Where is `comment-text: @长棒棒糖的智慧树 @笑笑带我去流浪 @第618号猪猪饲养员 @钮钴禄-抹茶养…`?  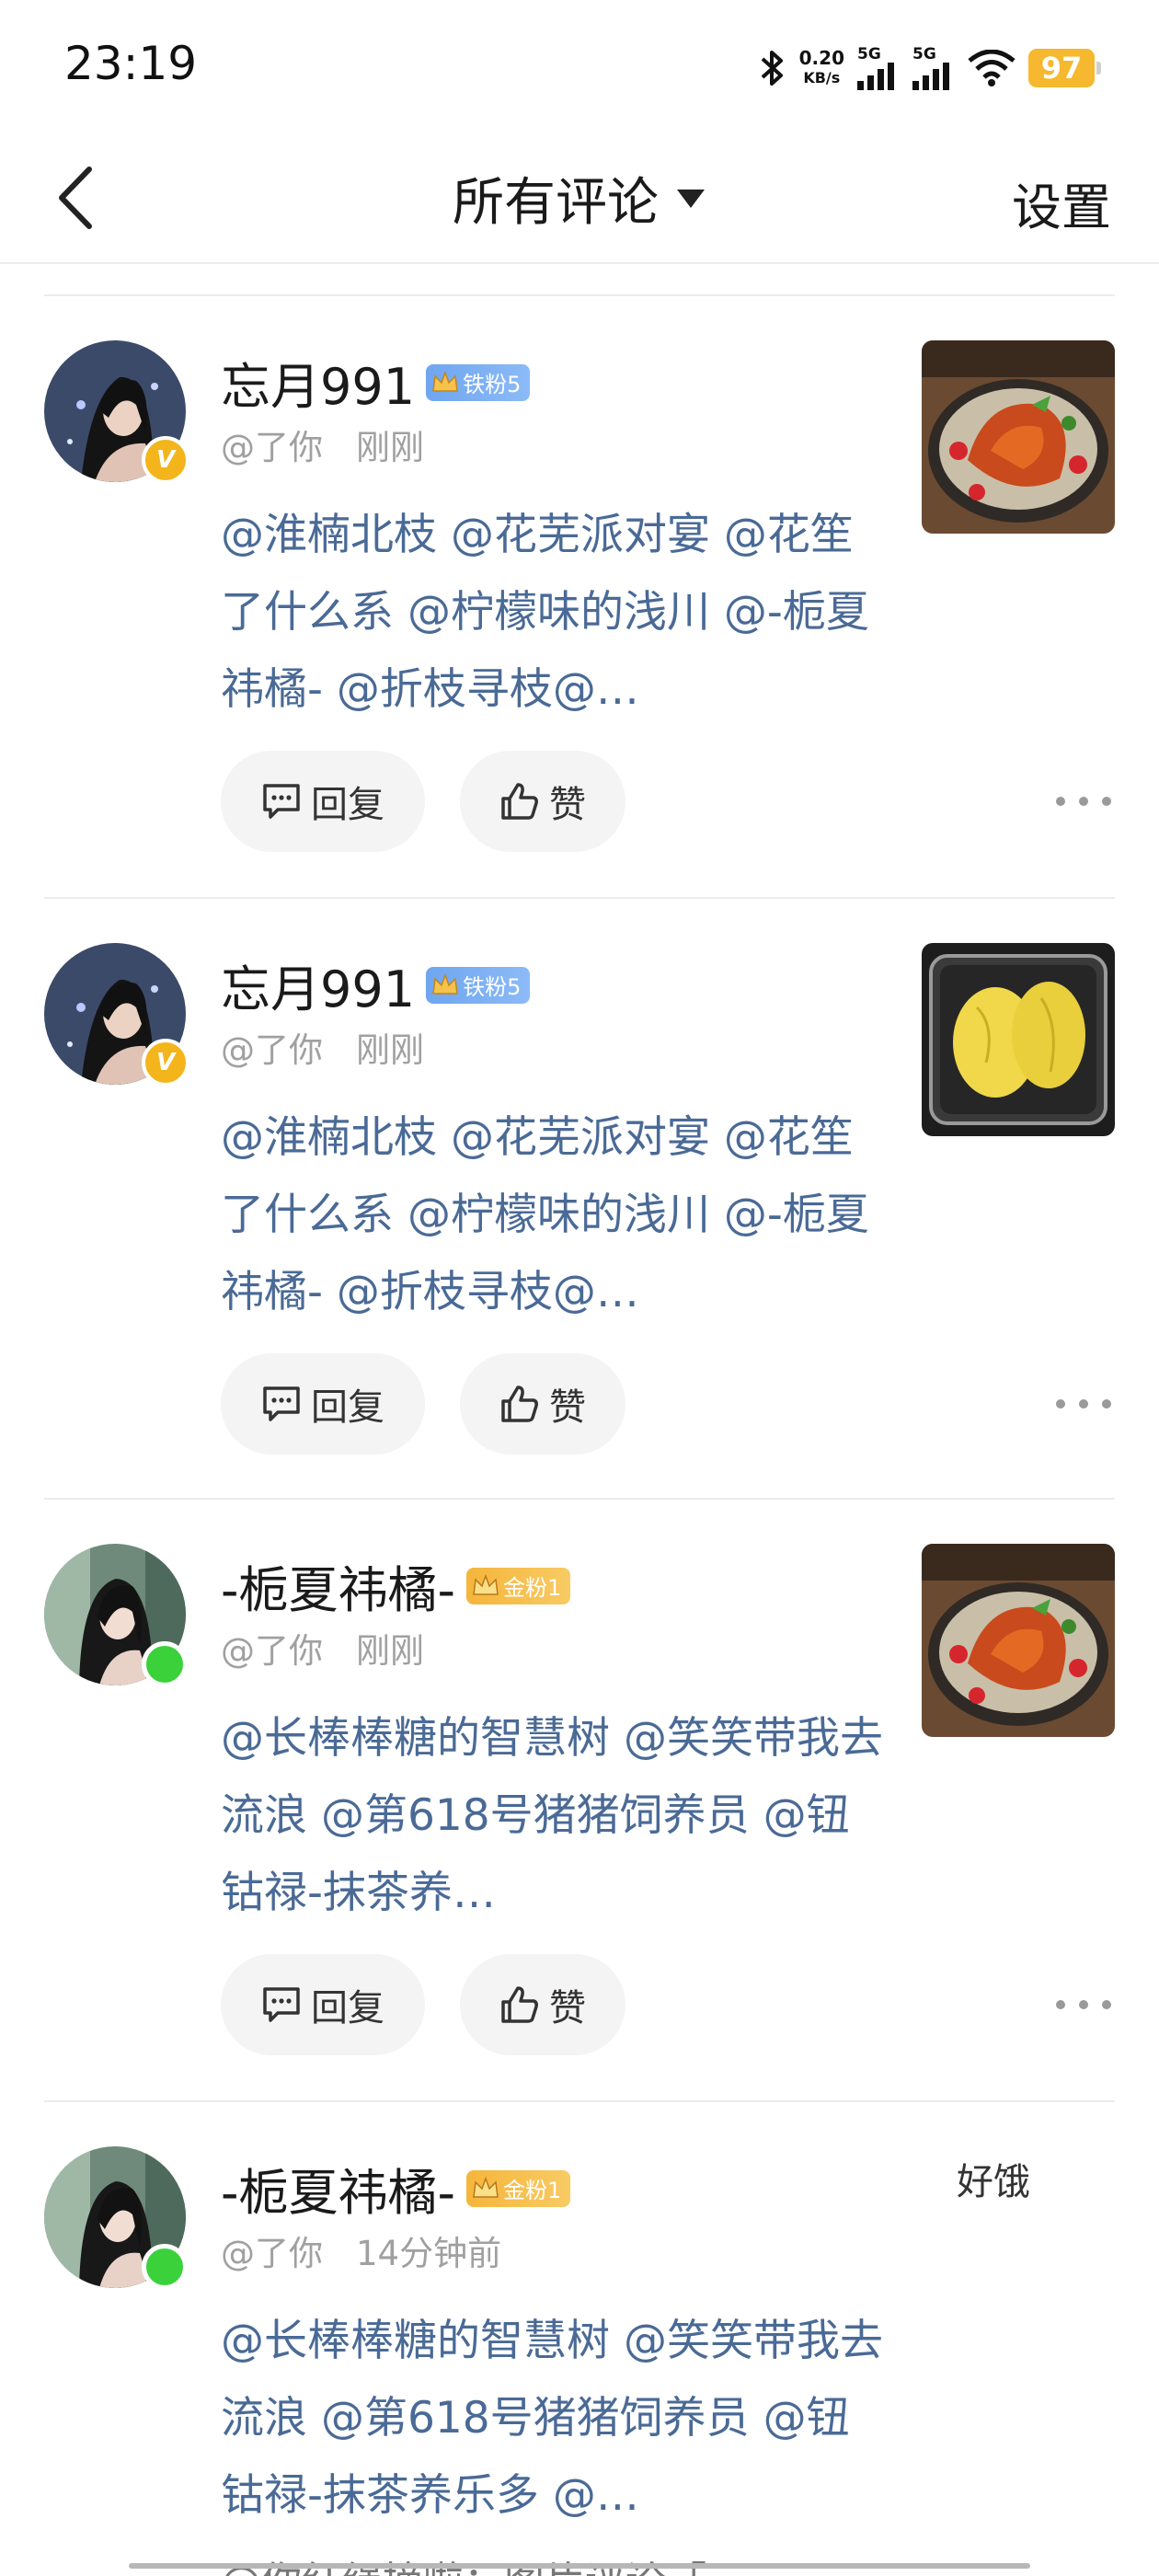 comment-text: @长棒棒糖的智慧树 @笑笑带我去流浪 @第618号猪猪饲养员 @钮钴禄-抹茶养… is located at coordinates (552, 1816).